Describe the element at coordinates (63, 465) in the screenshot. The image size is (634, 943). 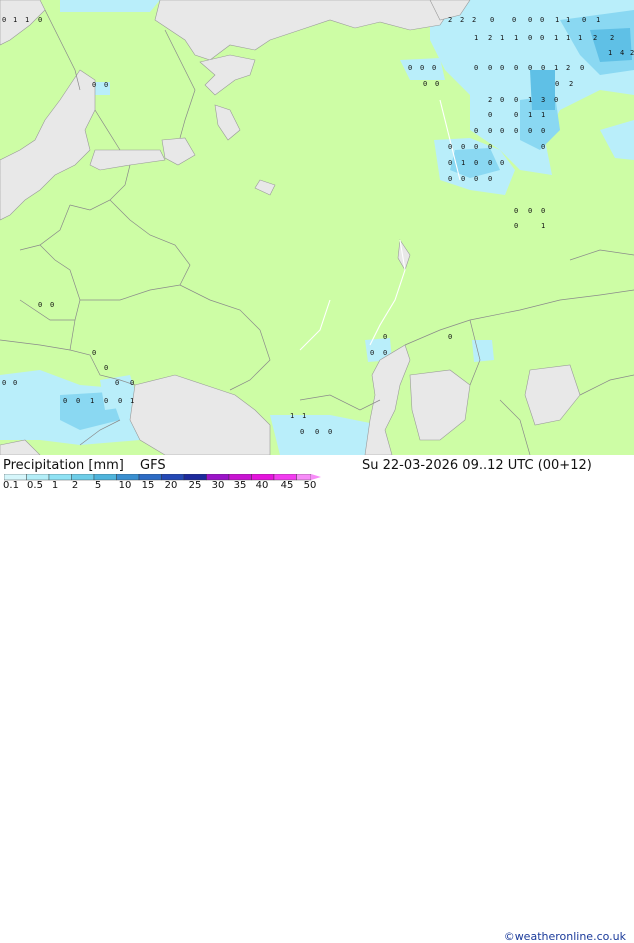
I see `title-label: Precipitation [mm]` at that location.